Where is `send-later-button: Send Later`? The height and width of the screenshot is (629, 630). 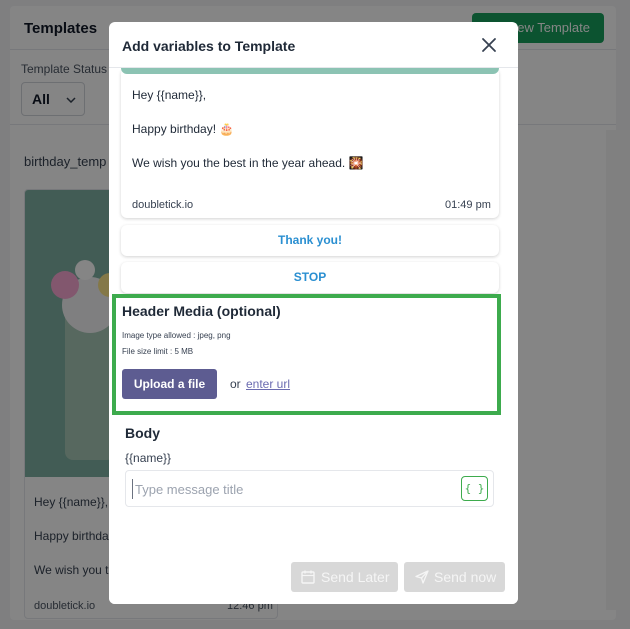
send-later-button: Send Later is located at coordinates (344, 577).